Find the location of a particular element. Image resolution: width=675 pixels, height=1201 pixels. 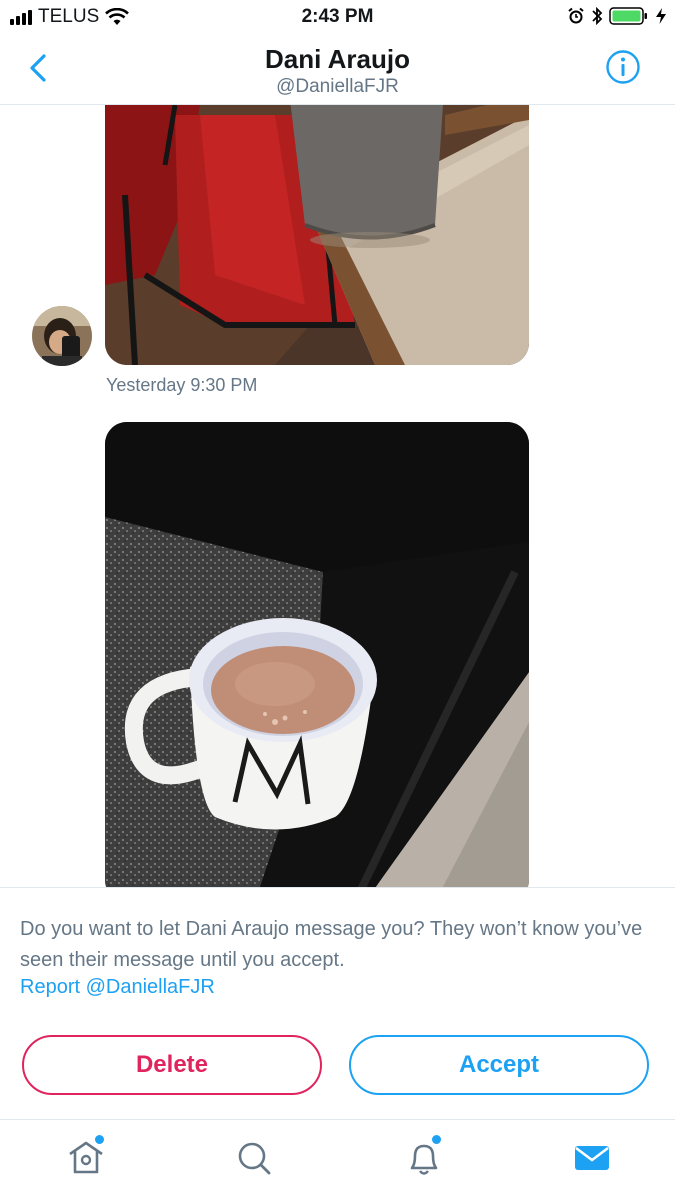

home-icon is located at coordinates (86, 1157).